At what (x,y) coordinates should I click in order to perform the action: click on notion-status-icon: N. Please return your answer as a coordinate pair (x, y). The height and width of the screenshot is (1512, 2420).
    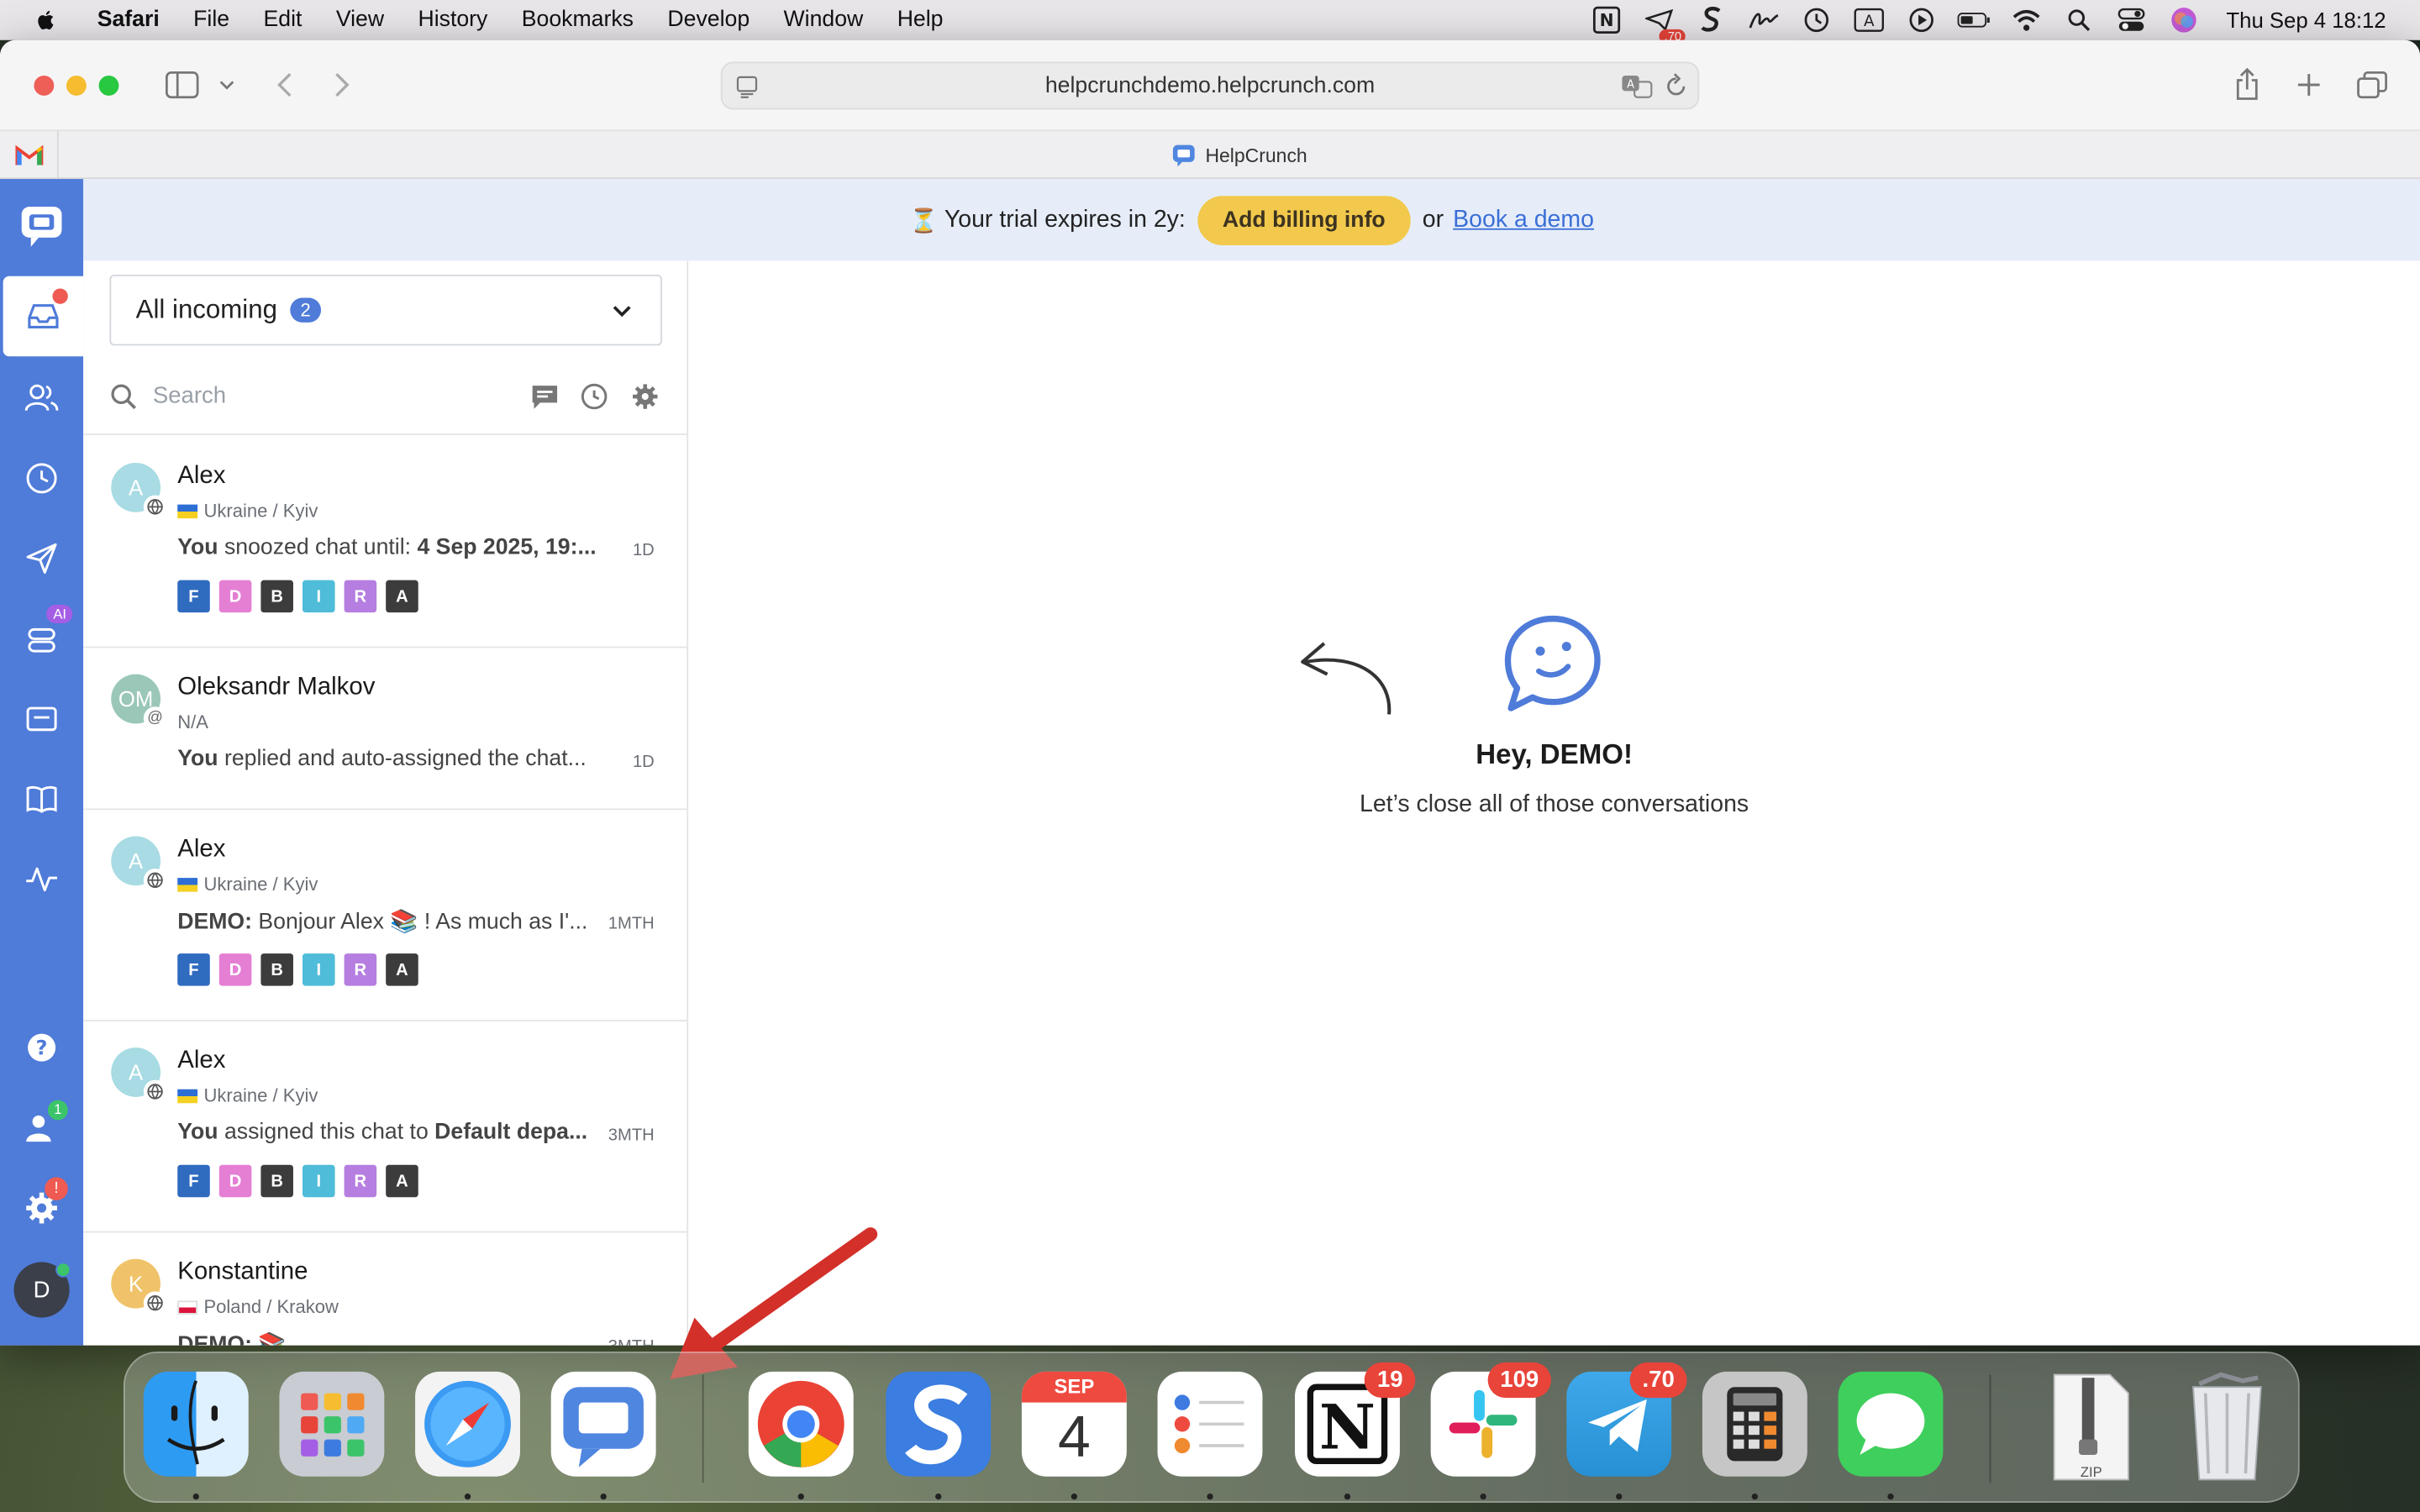
    Looking at the image, I should click on (1607, 20).